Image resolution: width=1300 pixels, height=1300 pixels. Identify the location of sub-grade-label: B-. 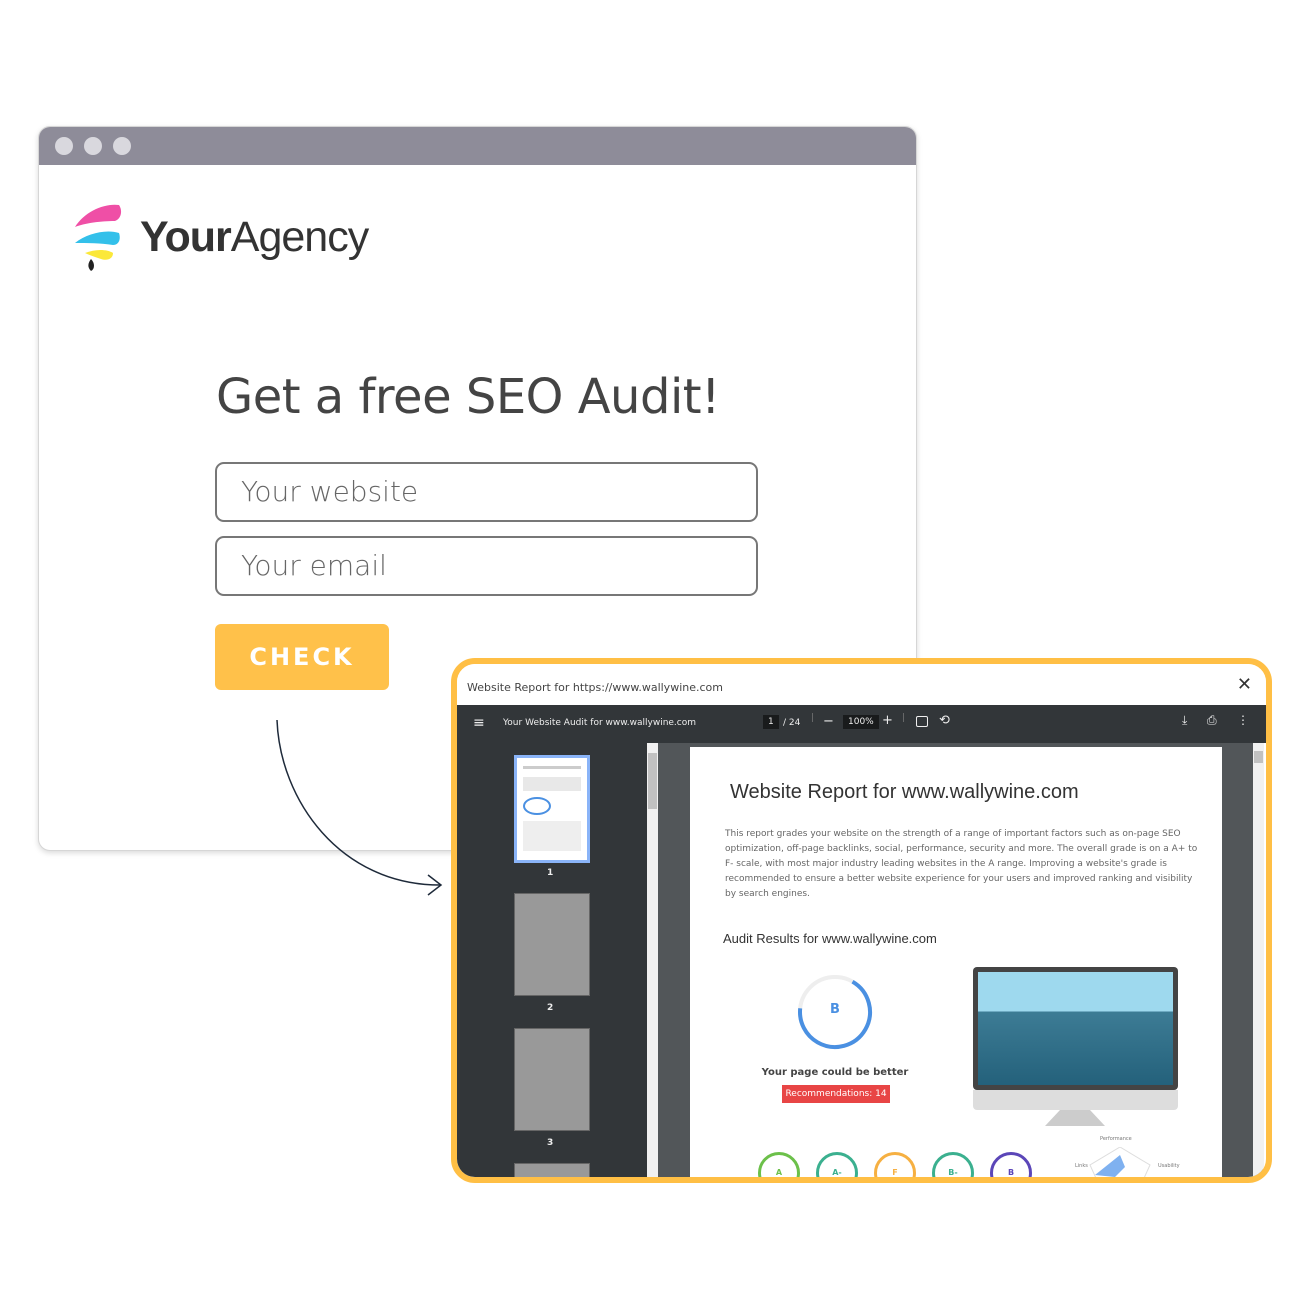
(953, 1172).